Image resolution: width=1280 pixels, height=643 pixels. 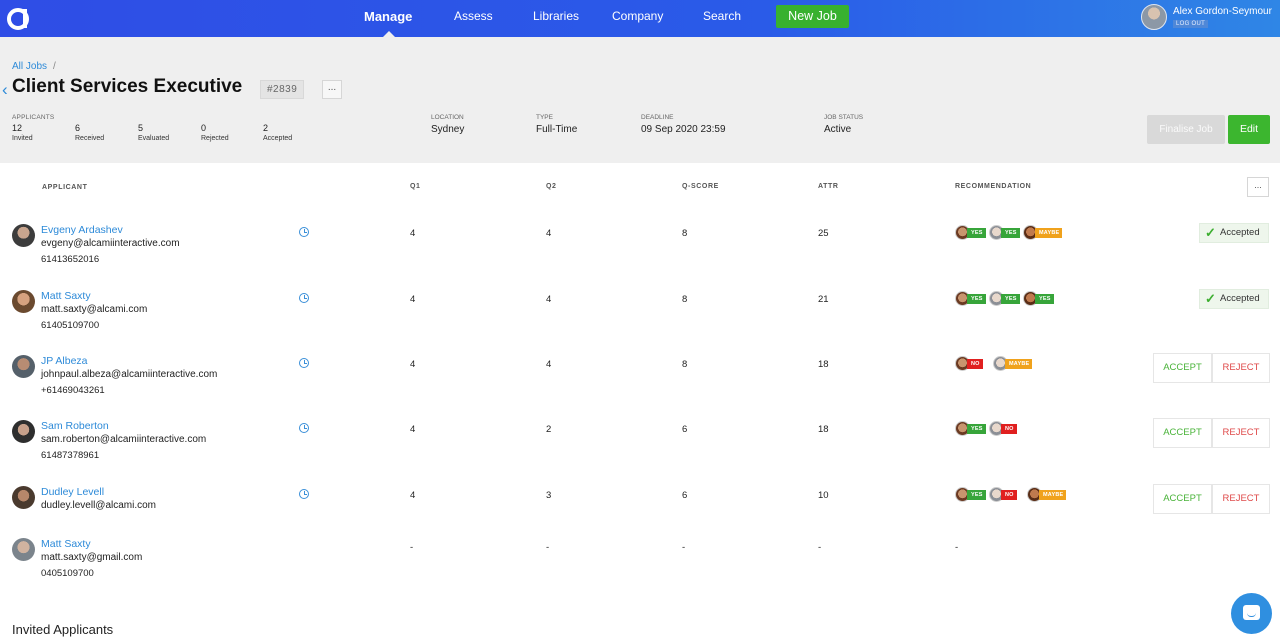 What do you see at coordinates (412, 547) in the screenshot?
I see `q1-value: -` at bounding box center [412, 547].